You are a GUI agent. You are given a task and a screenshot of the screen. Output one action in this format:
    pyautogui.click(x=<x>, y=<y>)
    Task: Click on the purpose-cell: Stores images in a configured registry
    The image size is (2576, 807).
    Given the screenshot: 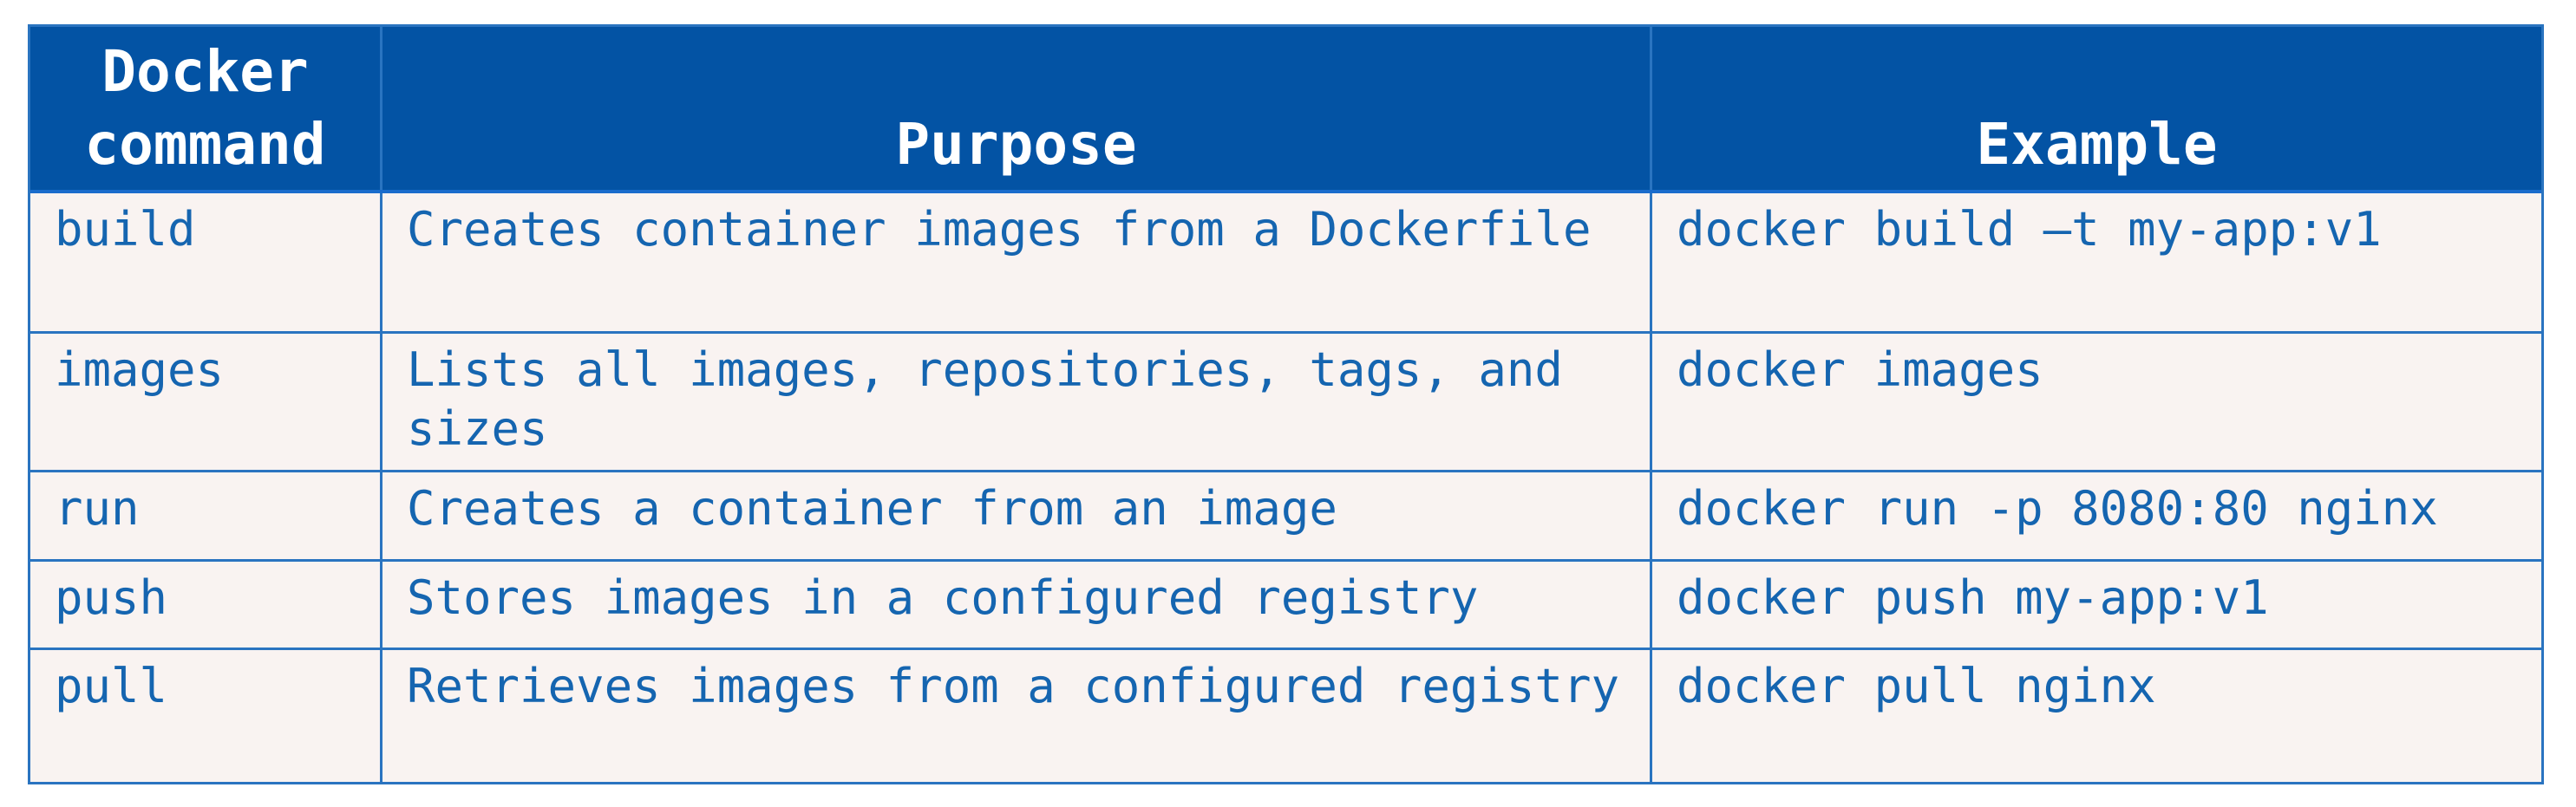 What is the action you would take?
    pyautogui.click(x=1015, y=605)
    